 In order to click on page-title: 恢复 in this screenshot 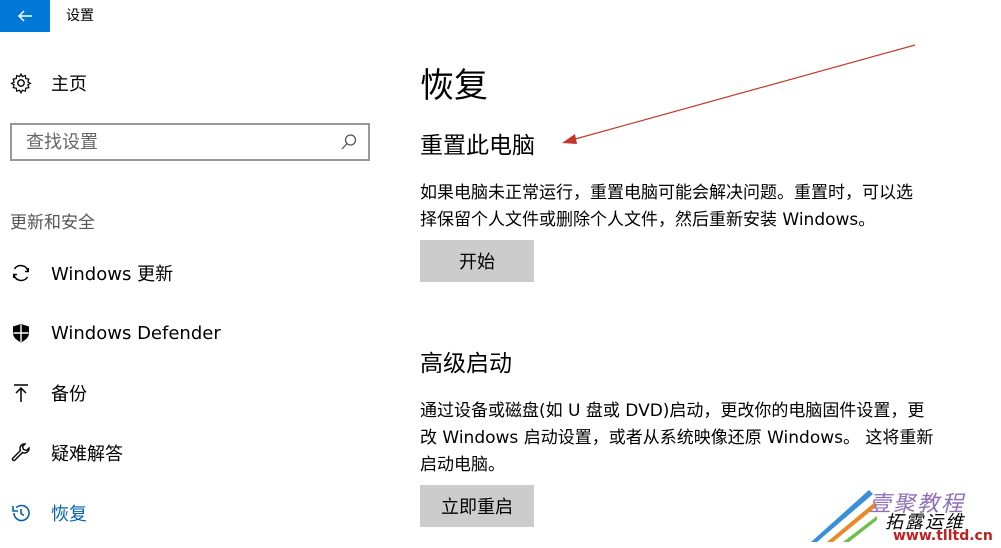, I will do `click(454, 86)`.